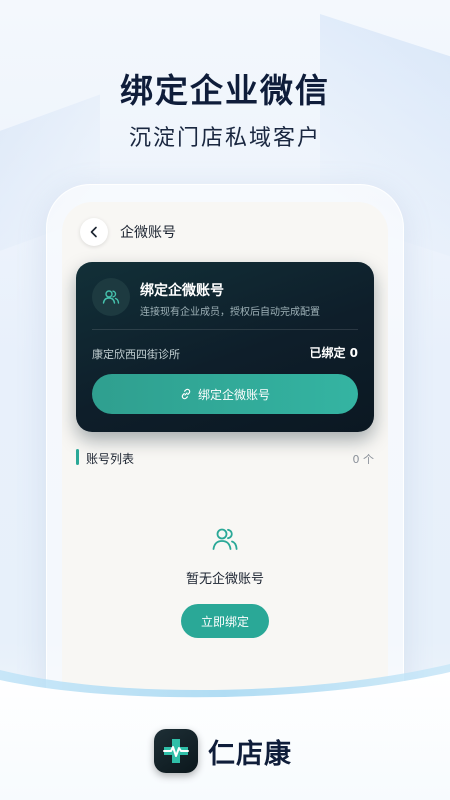 The height and width of the screenshot is (800, 450). What do you see at coordinates (250, 754) in the screenshot?
I see `brand-name: 仁店康` at bounding box center [250, 754].